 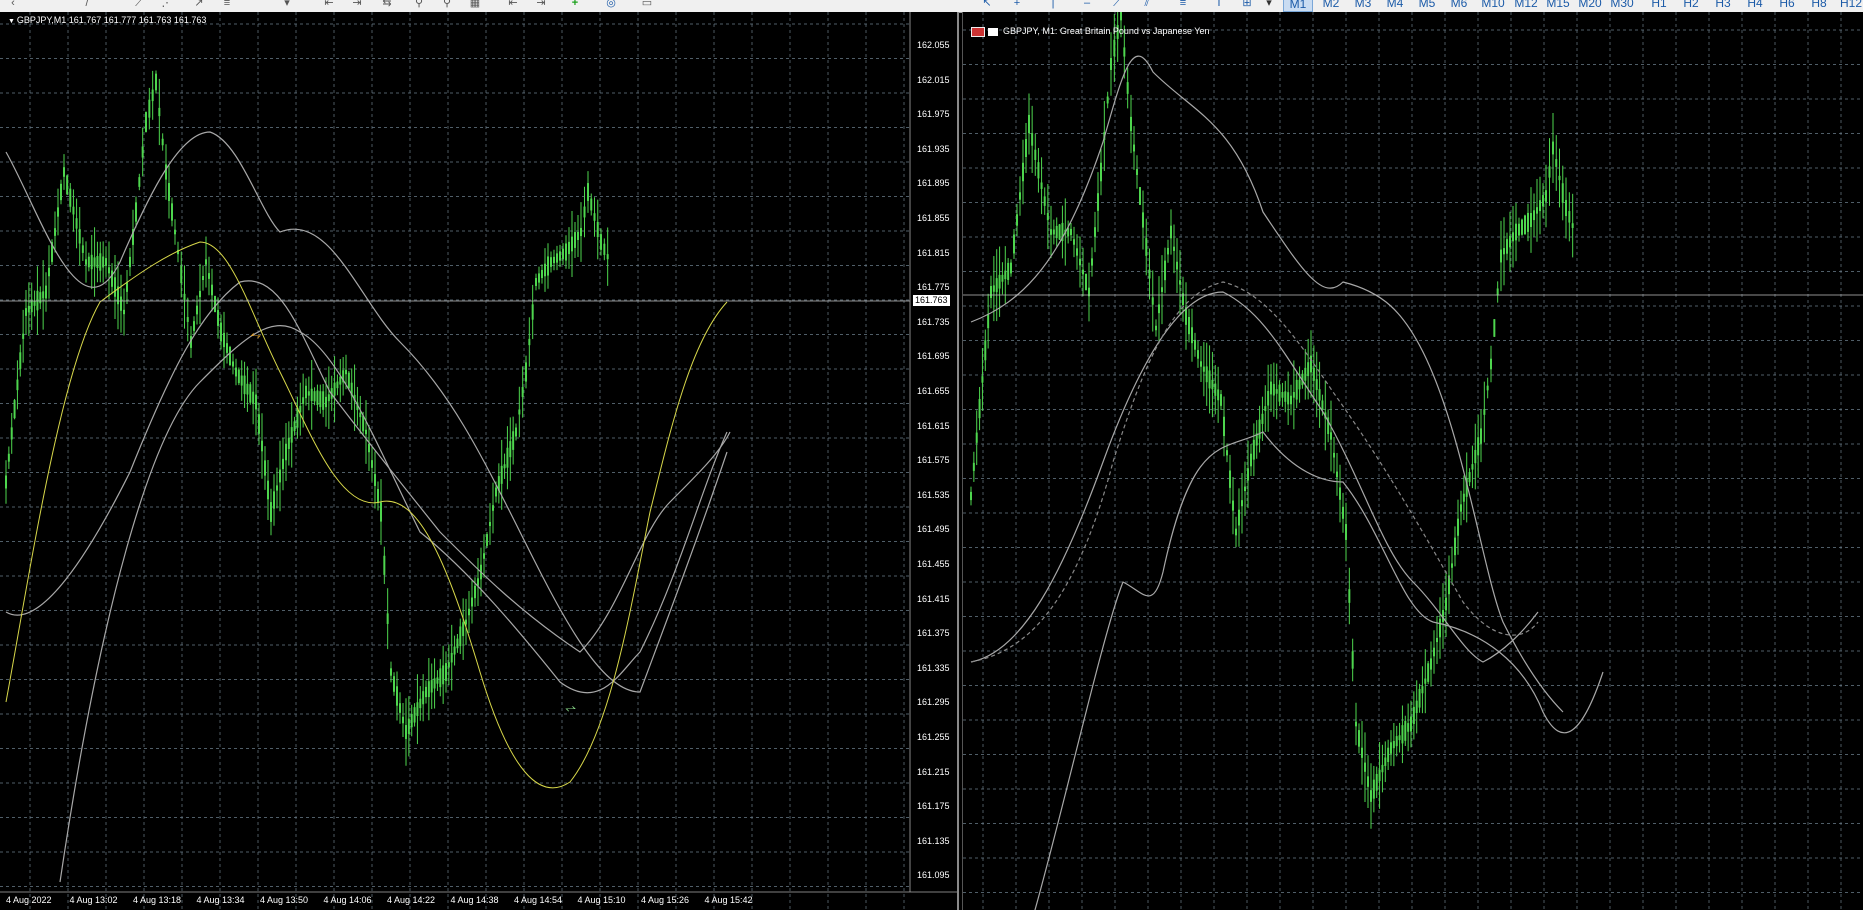 What do you see at coordinates (1017, 4) in the screenshot?
I see `crosshair-icon: +` at bounding box center [1017, 4].